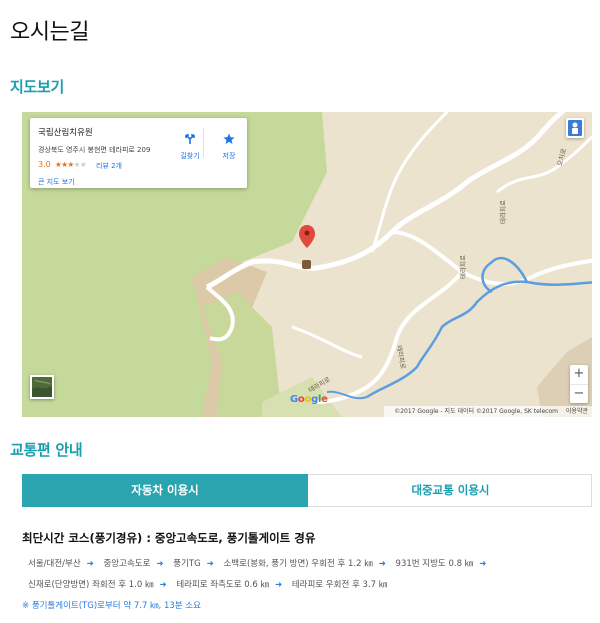 The height and width of the screenshot is (623, 600). I want to click on place-marker, so click(306, 264).